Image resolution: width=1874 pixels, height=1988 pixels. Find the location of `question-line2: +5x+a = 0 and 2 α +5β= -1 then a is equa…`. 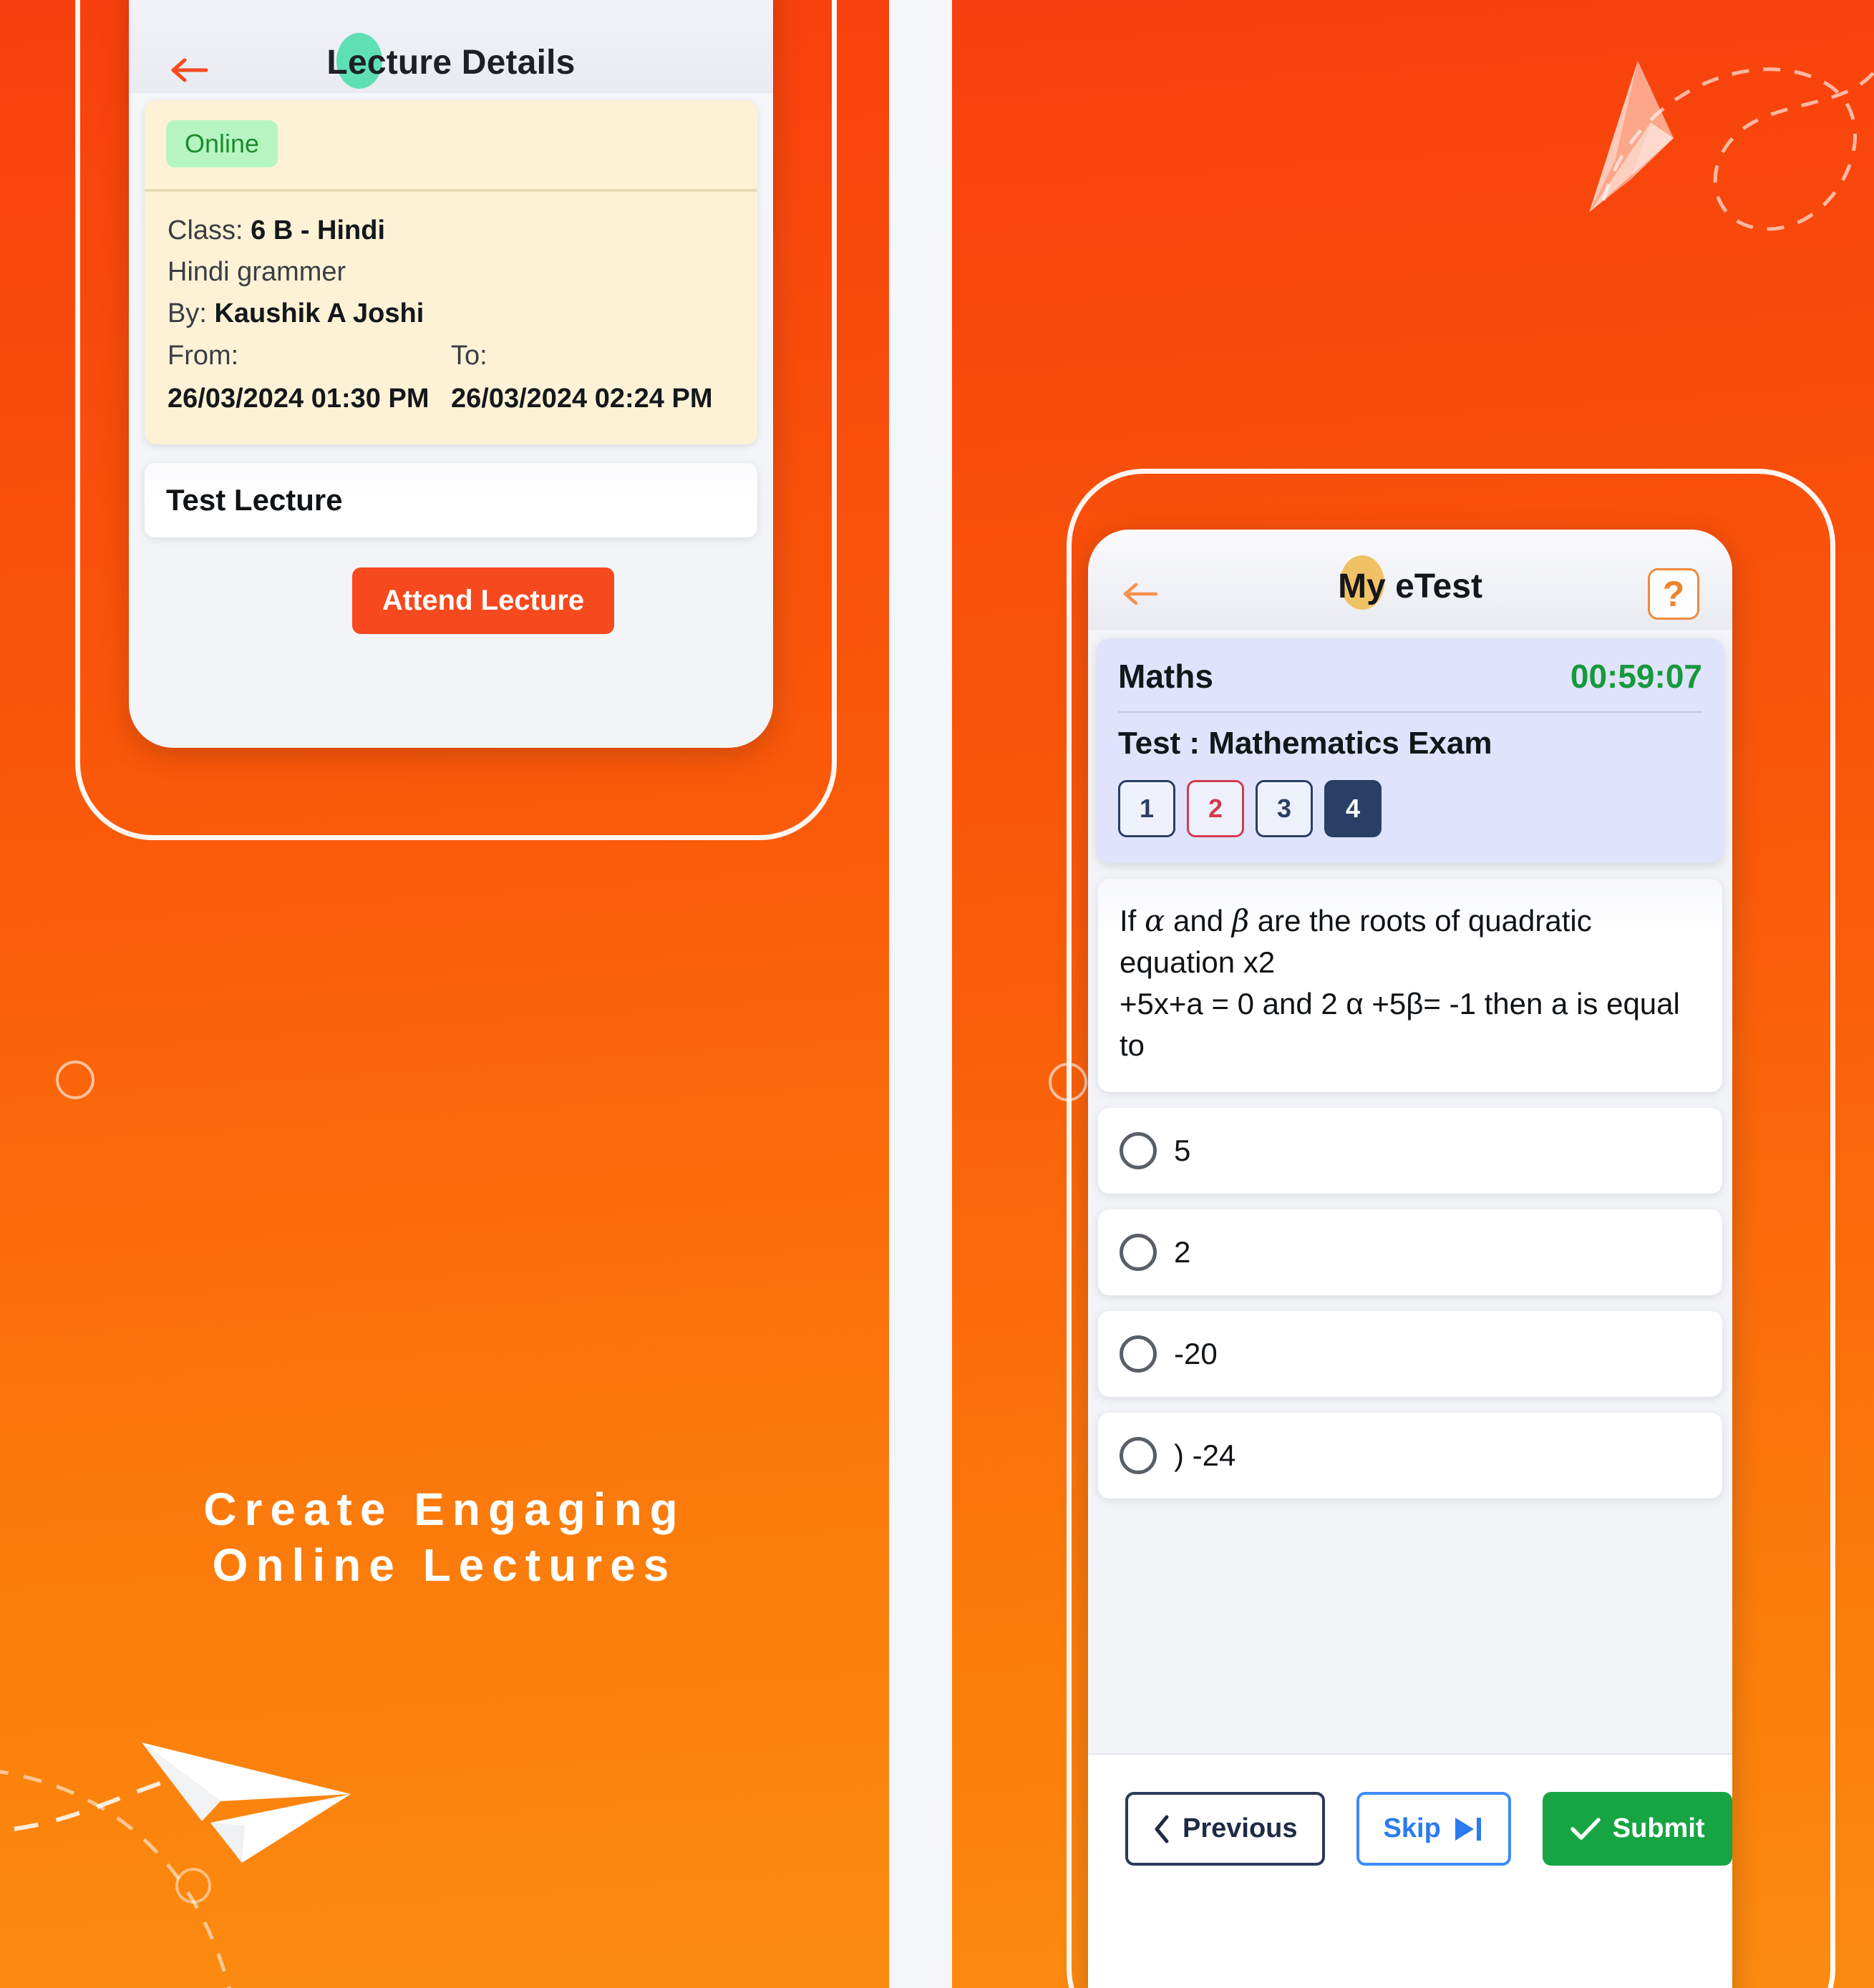

question-line2: +5x+a = 0 and 2 α +5β= -1 then a is equa… is located at coordinates (1400, 1024).